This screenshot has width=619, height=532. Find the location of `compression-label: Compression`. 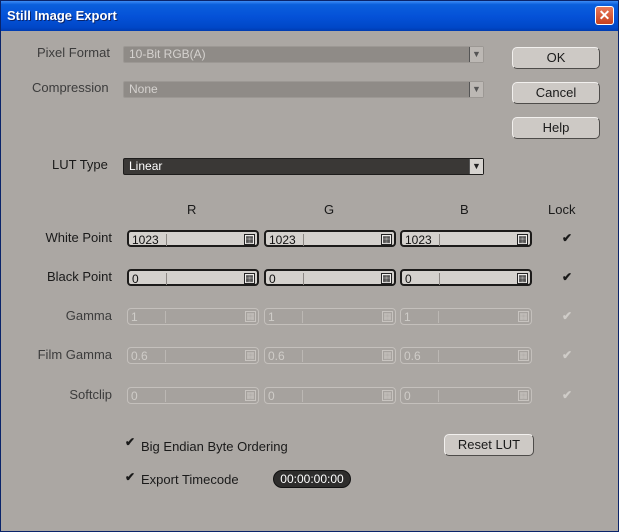

compression-label: Compression is located at coordinates (70, 87).